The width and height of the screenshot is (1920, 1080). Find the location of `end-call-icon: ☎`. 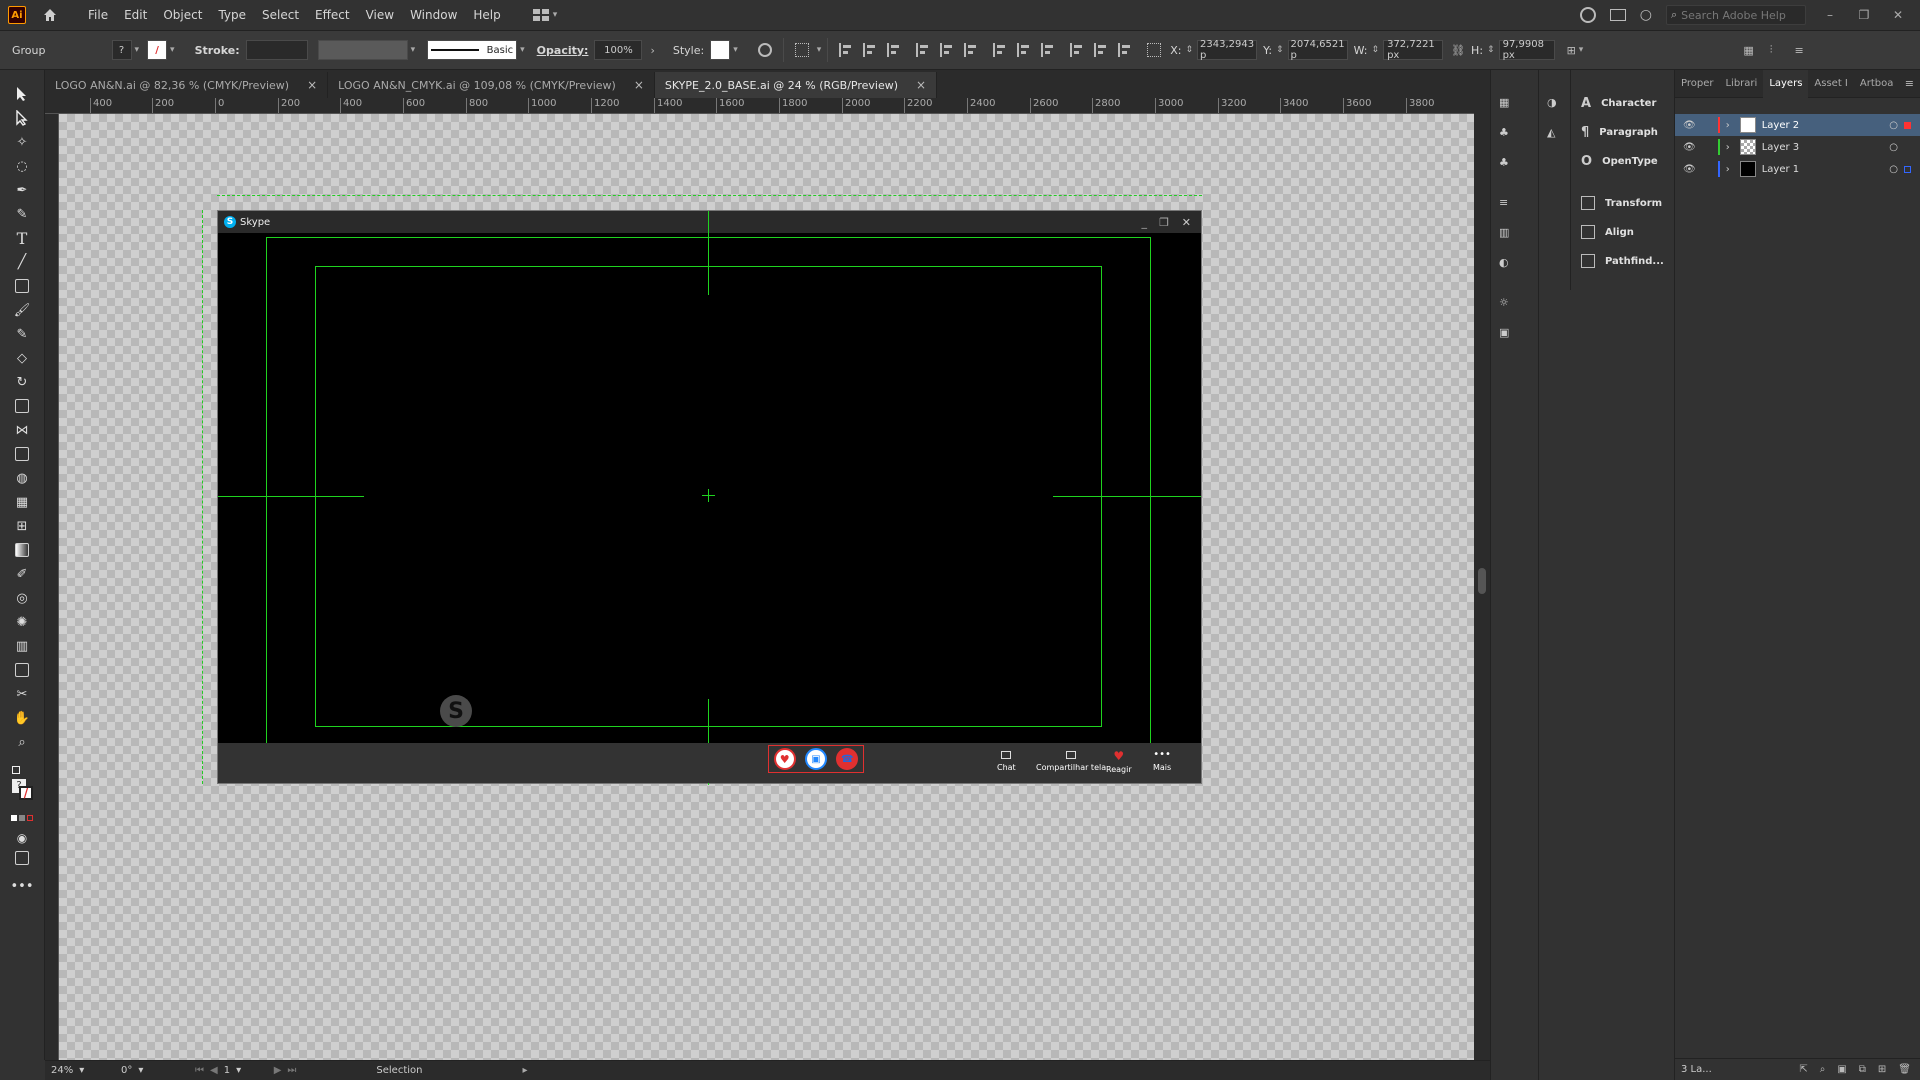

end-call-icon: ☎ is located at coordinates (847, 759).